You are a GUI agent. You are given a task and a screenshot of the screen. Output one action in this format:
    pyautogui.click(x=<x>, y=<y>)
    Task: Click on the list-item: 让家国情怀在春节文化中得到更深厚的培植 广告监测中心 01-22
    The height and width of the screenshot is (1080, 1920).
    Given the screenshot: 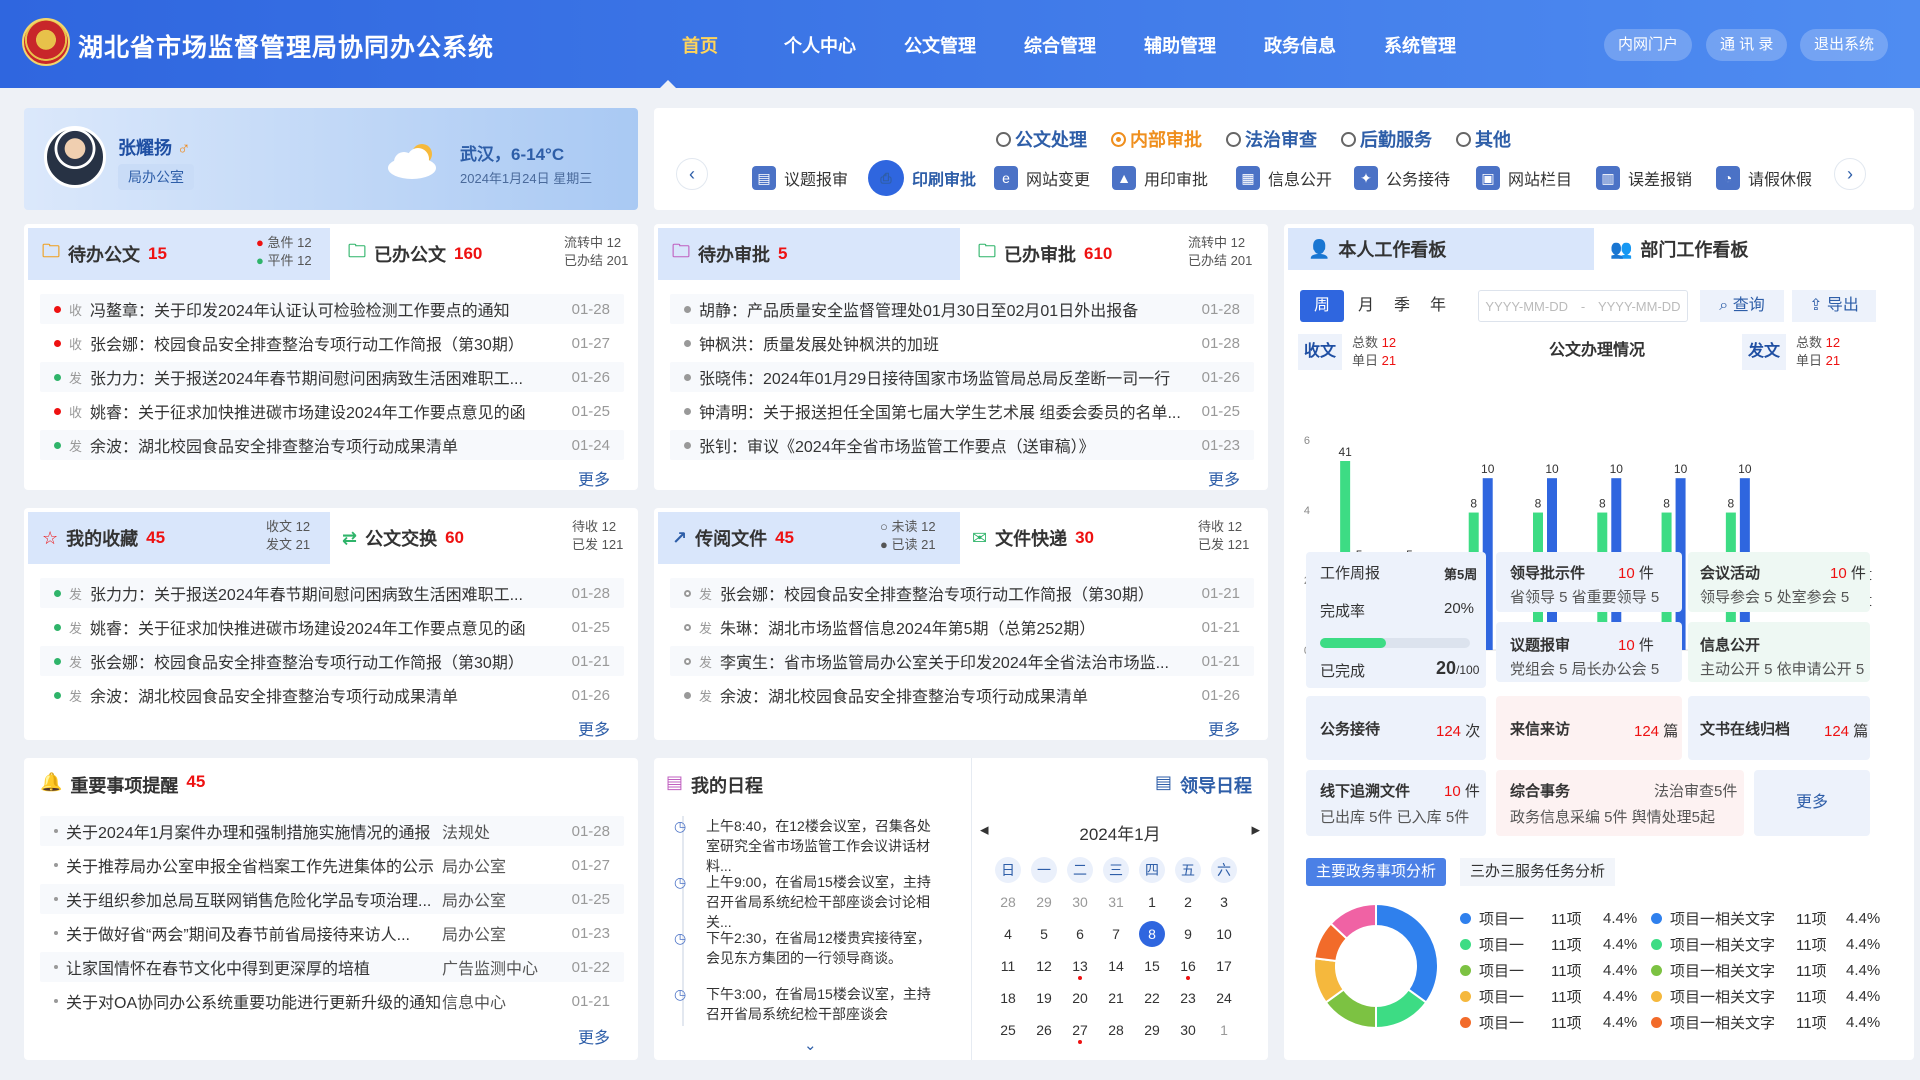 What is the action you would take?
    pyautogui.click(x=332, y=967)
    